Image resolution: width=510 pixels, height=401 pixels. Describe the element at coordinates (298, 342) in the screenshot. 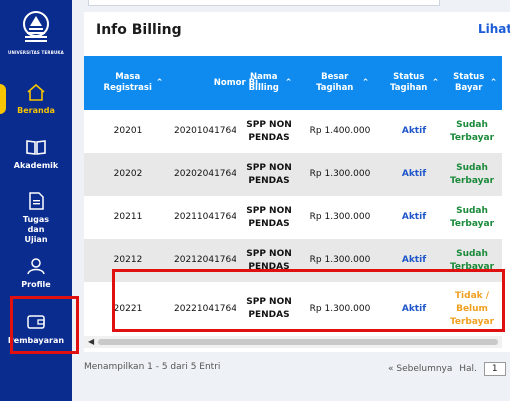

I see `scrollbar-thumb` at that location.